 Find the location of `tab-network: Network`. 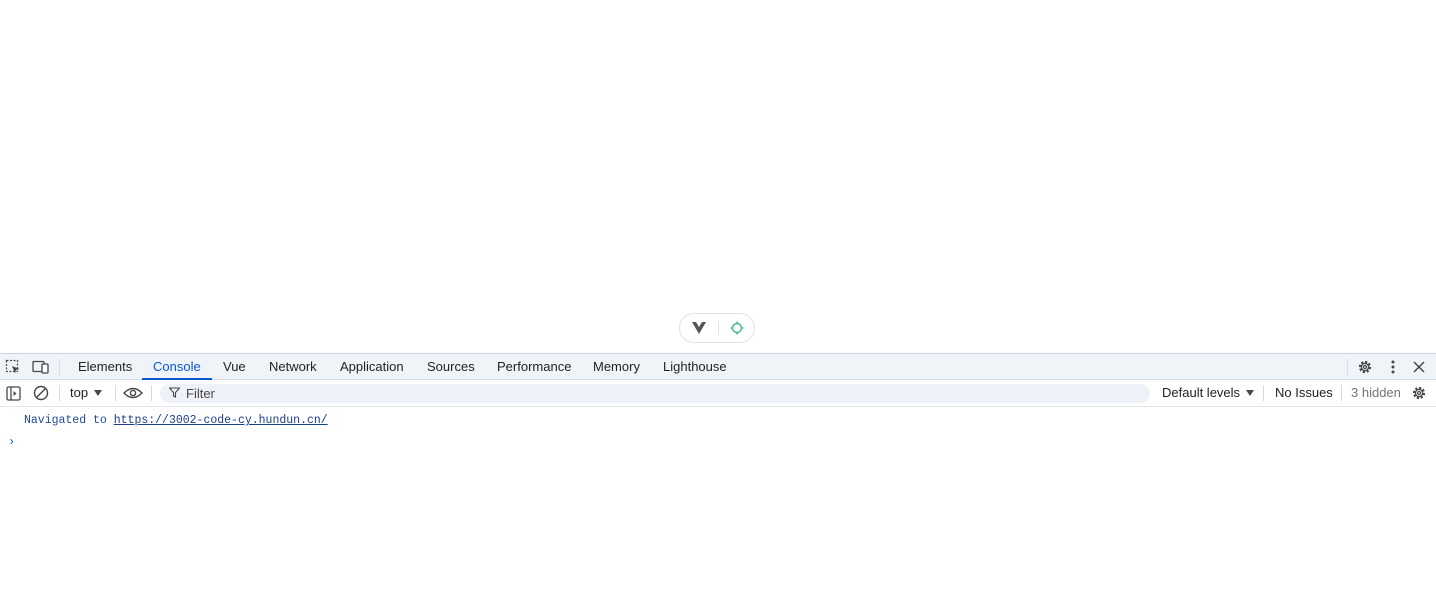

tab-network: Network is located at coordinates (293, 367).